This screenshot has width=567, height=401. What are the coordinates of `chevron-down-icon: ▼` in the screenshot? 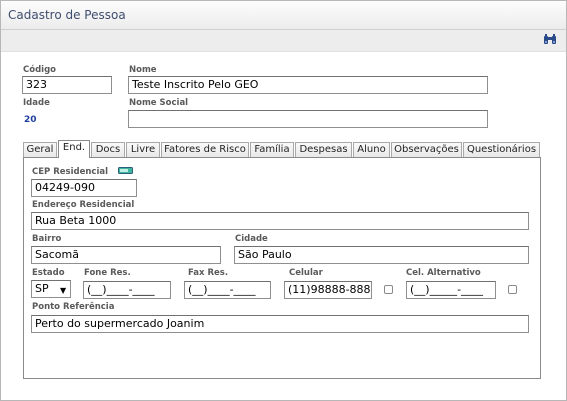 It's located at (63, 290).